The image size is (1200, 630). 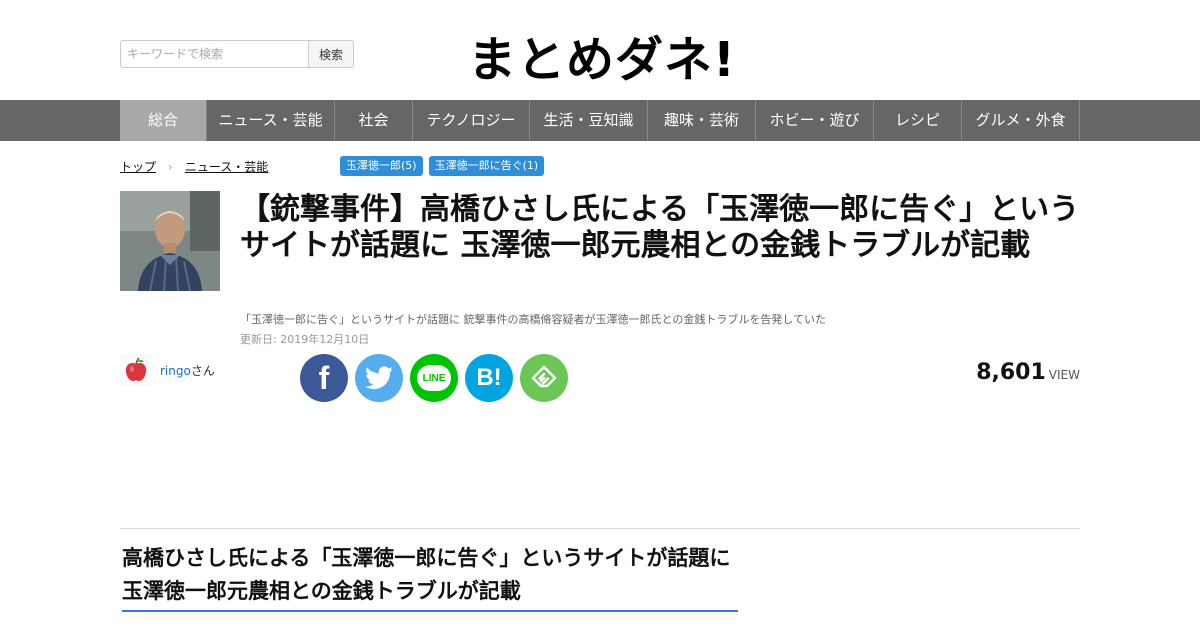 What do you see at coordinates (600, 528) in the screenshot?
I see `divider` at bounding box center [600, 528].